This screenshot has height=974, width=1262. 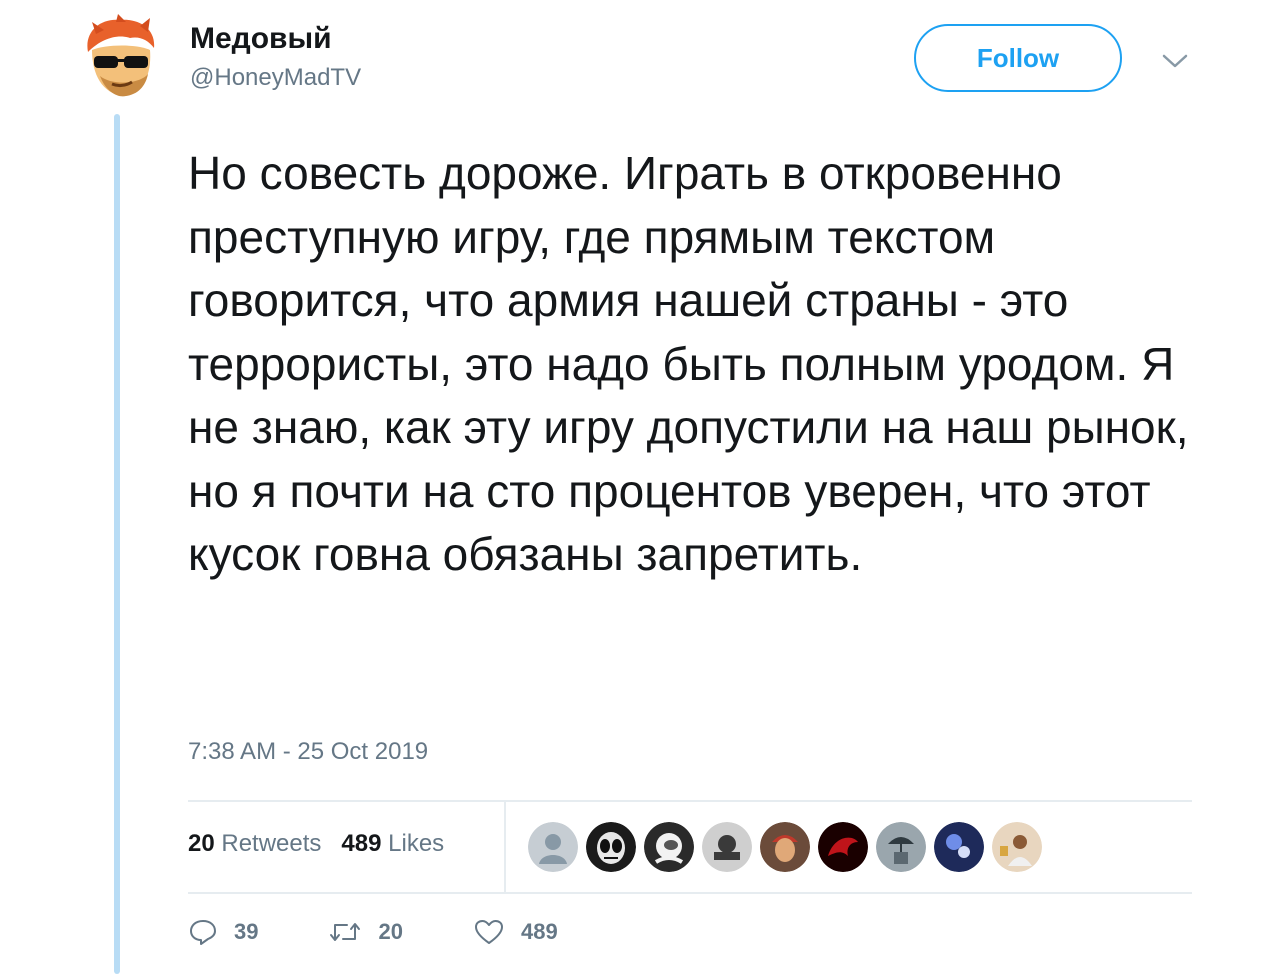 I want to click on more-options-chevron-down-icon, so click(x=1175, y=60).